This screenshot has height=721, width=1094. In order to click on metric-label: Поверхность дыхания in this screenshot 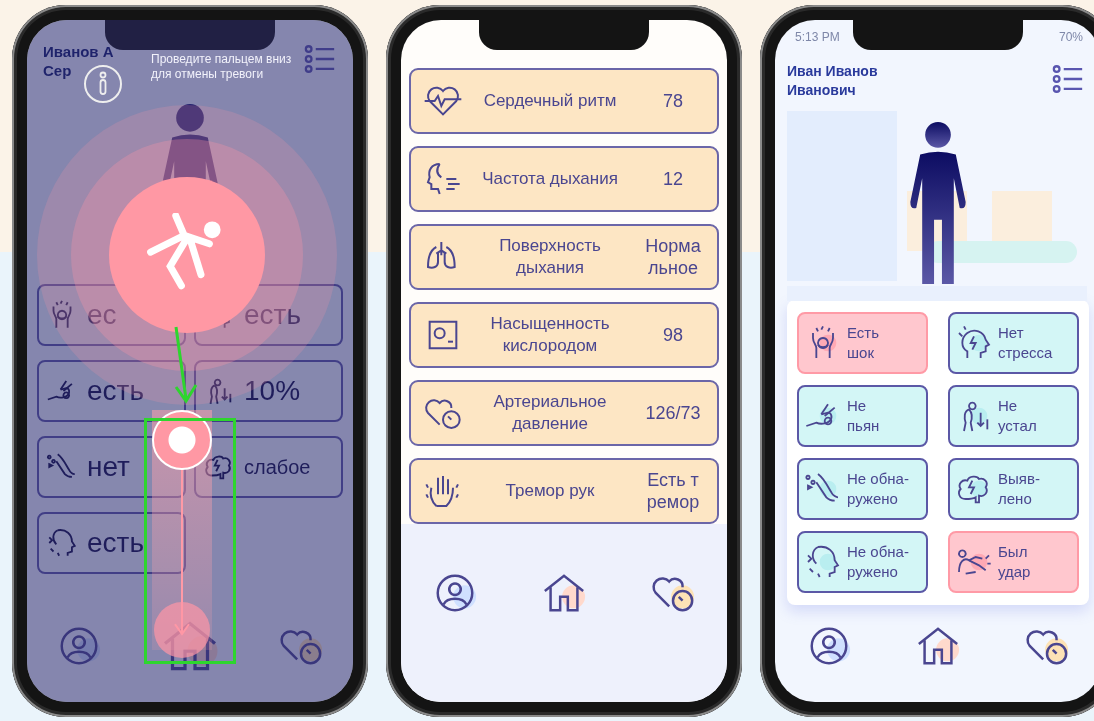, I will do `click(550, 257)`.